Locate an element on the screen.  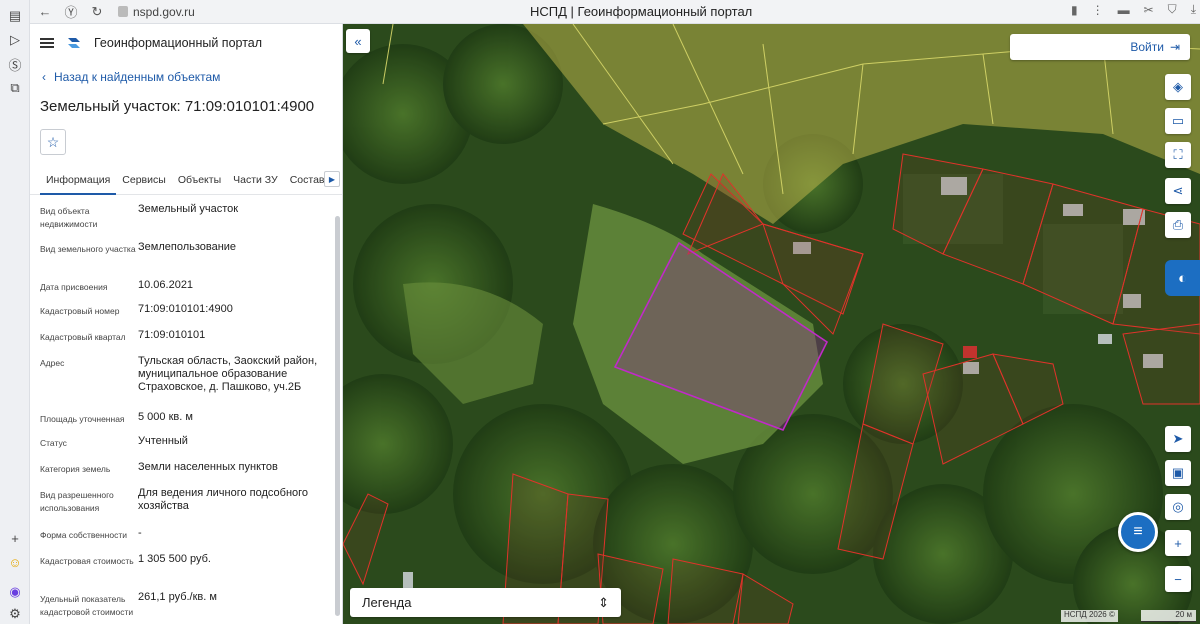
panel-header: Геоинформационный портал is located at coordinates (186, 43).